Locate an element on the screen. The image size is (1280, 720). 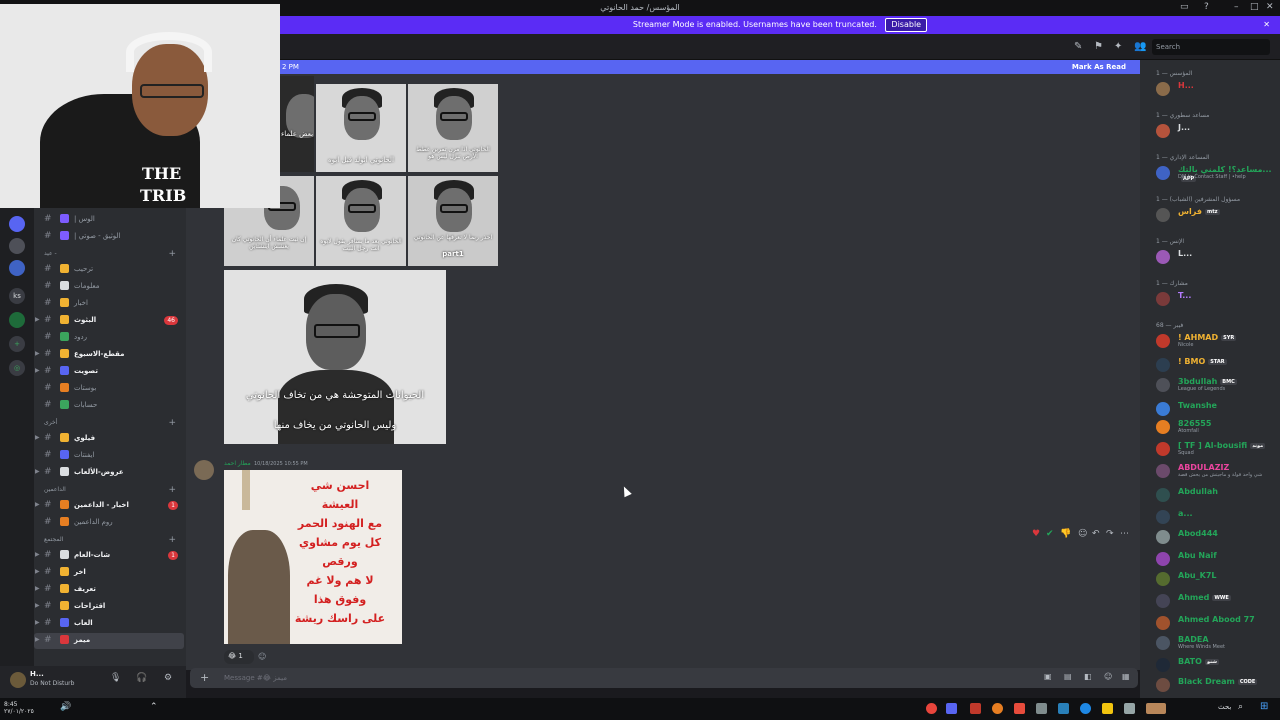
threads-icon: ✎ is located at coordinates (1078, 46).